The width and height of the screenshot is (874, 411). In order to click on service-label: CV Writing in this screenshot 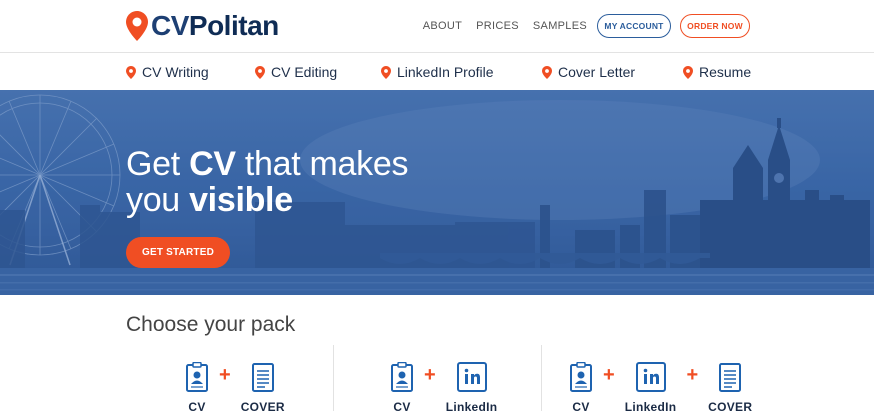, I will do `click(175, 72)`.